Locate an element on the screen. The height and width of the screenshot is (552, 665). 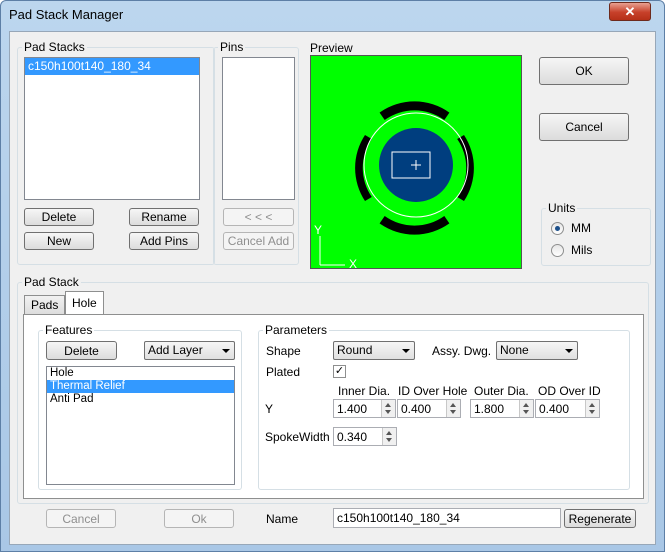
id-over-hole-input: 0.400 is located at coordinates (429, 408).